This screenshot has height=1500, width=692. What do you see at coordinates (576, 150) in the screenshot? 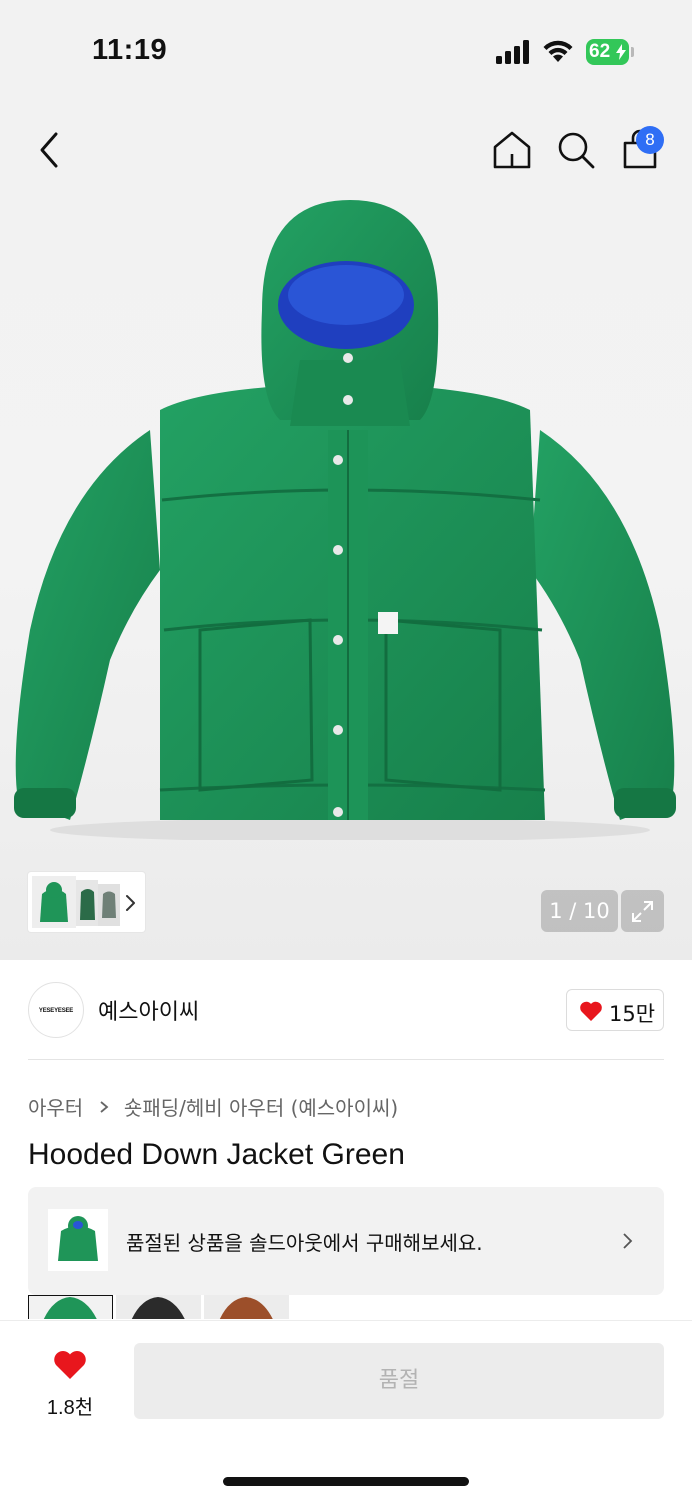
I see `search-icon` at bounding box center [576, 150].